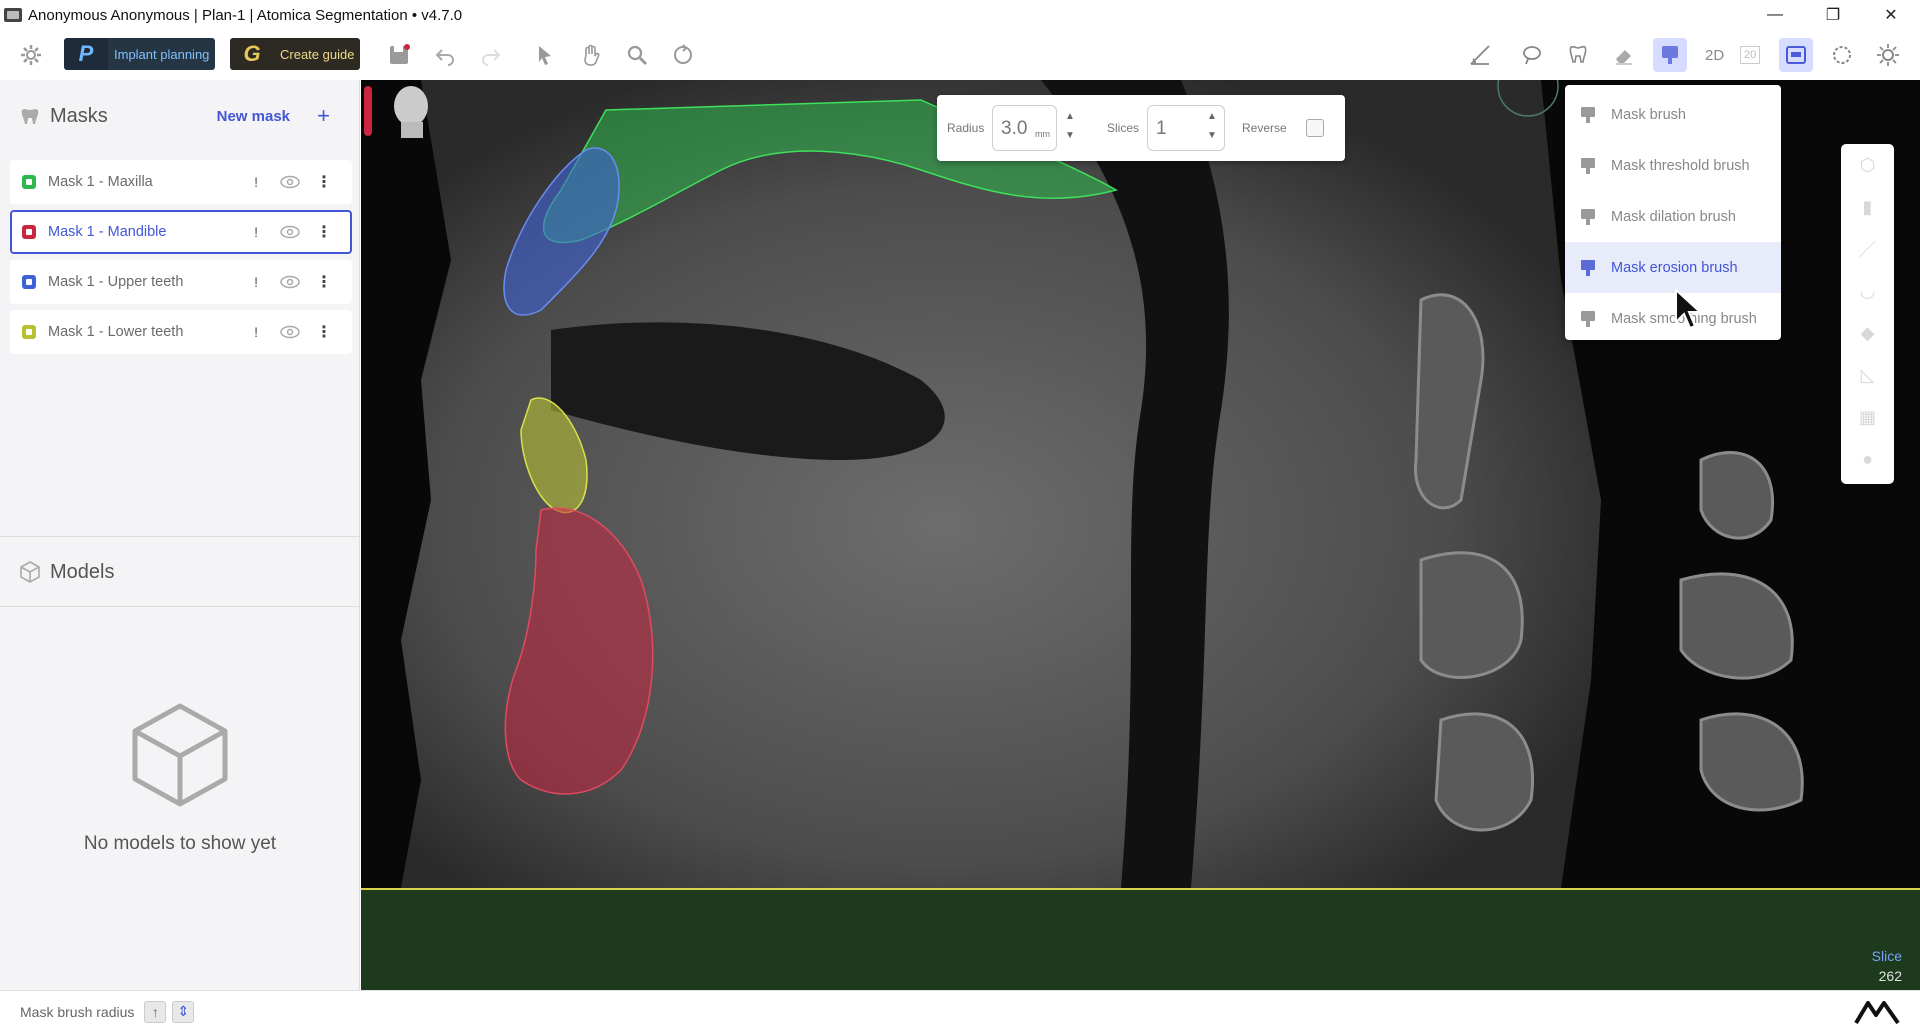  I want to click on undo-icon, so click(445, 55).